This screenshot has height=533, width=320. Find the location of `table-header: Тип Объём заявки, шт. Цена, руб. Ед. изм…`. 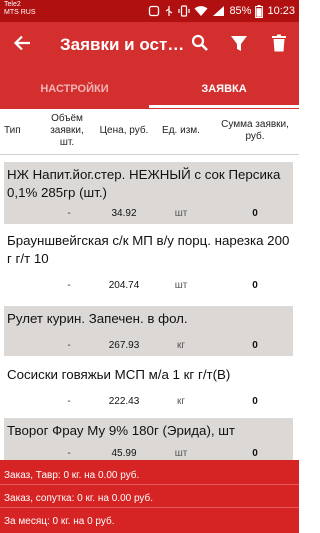

table-header: Тип Объём заявки, шт. Цена, руб. Ед. изм… is located at coordinates (149, 132).